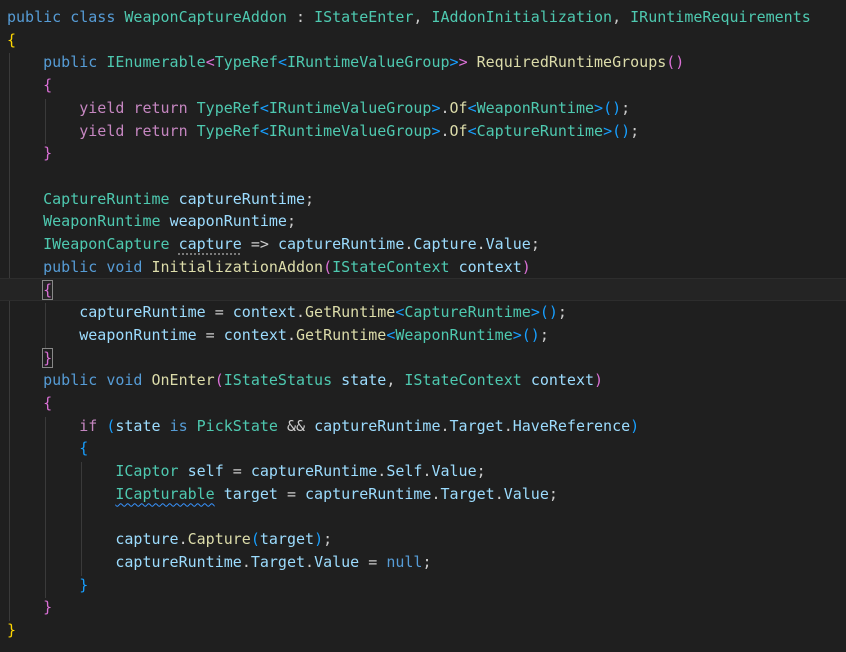 The height and width of the screenshot is (652, 846). What do you see at coordinates (250, 493) in the screenshot?
I see `code-token: target` at bounding box center [250, 493].